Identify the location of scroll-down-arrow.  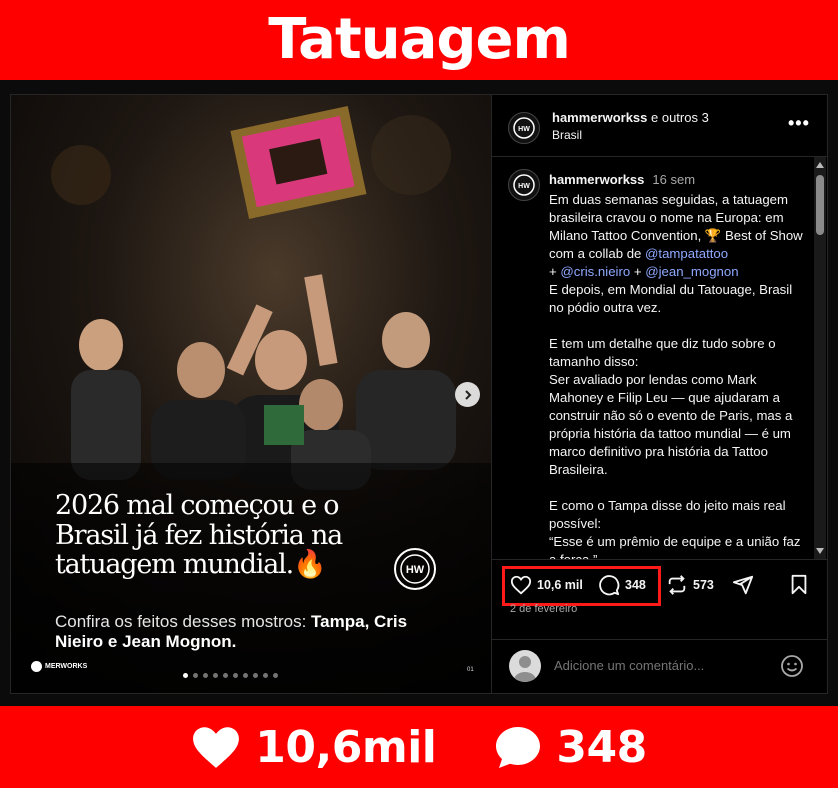
(820, 551).